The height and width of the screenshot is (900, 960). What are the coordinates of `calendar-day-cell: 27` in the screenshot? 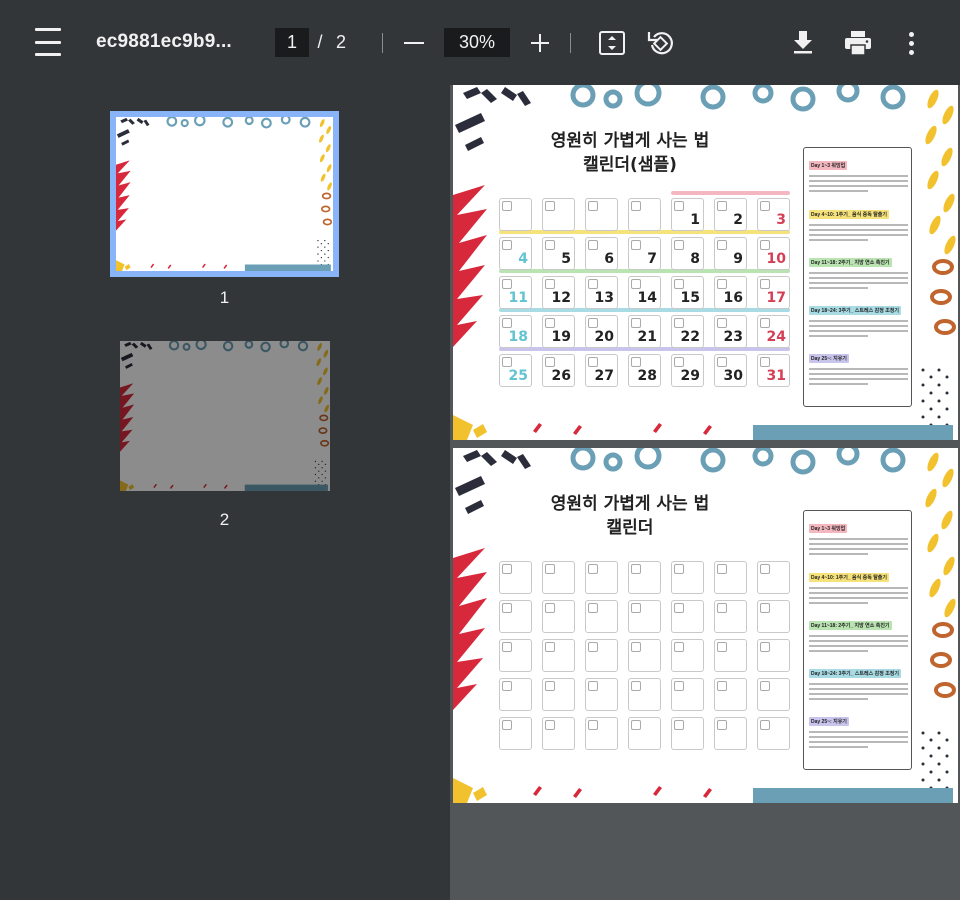 It's located at (601, 370).